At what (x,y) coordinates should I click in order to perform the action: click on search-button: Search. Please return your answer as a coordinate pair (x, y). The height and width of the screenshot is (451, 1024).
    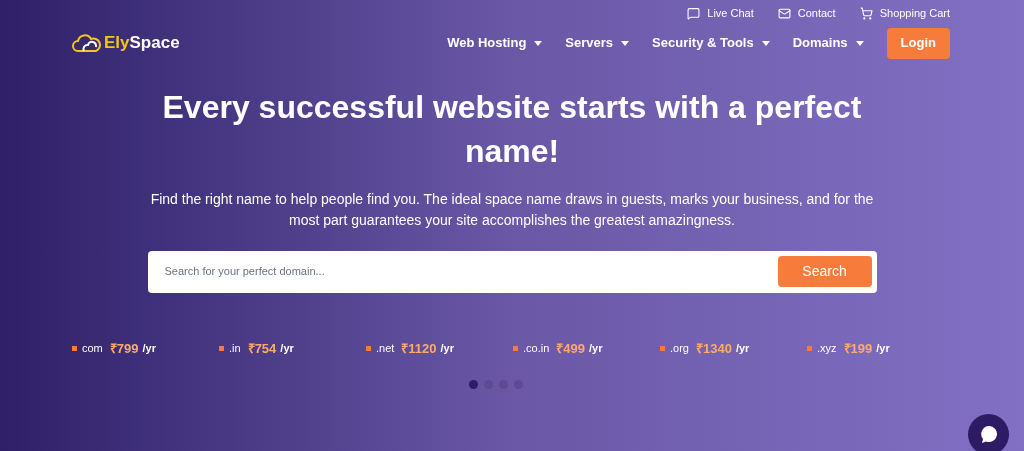
    Looking at the image, I should click on (824, 271).